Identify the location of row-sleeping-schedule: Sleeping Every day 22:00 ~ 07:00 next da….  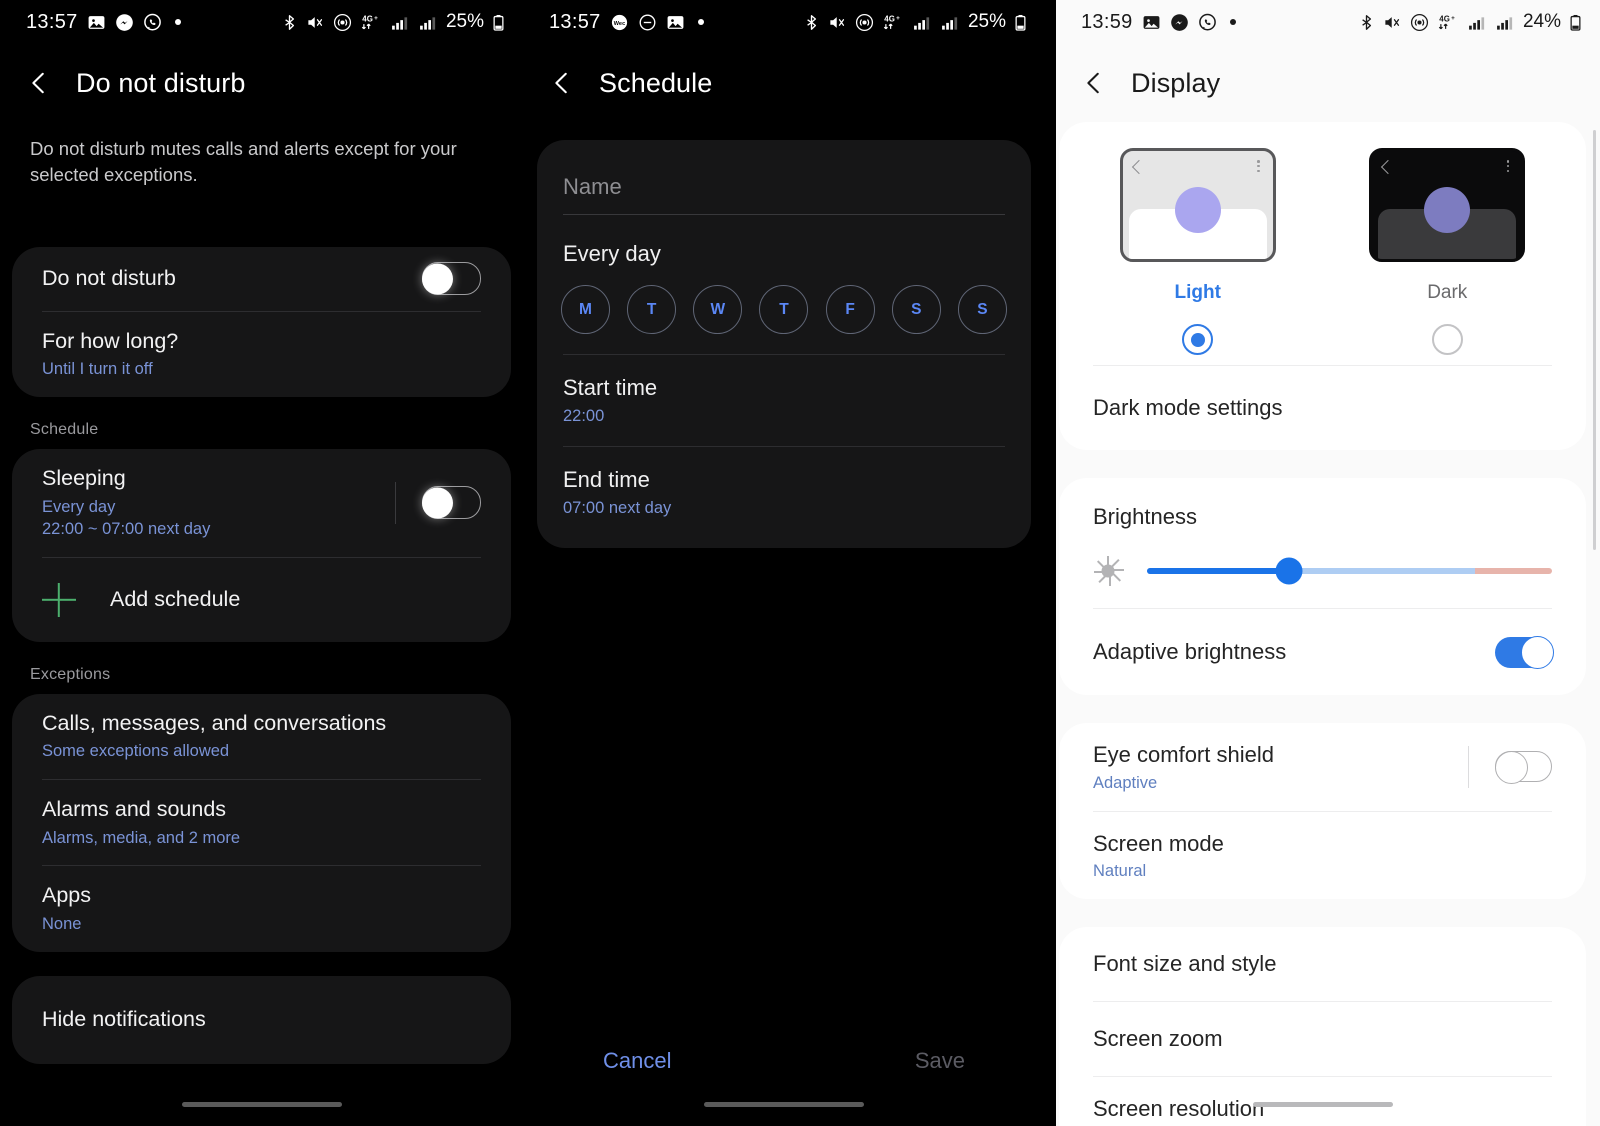
(261, 503).